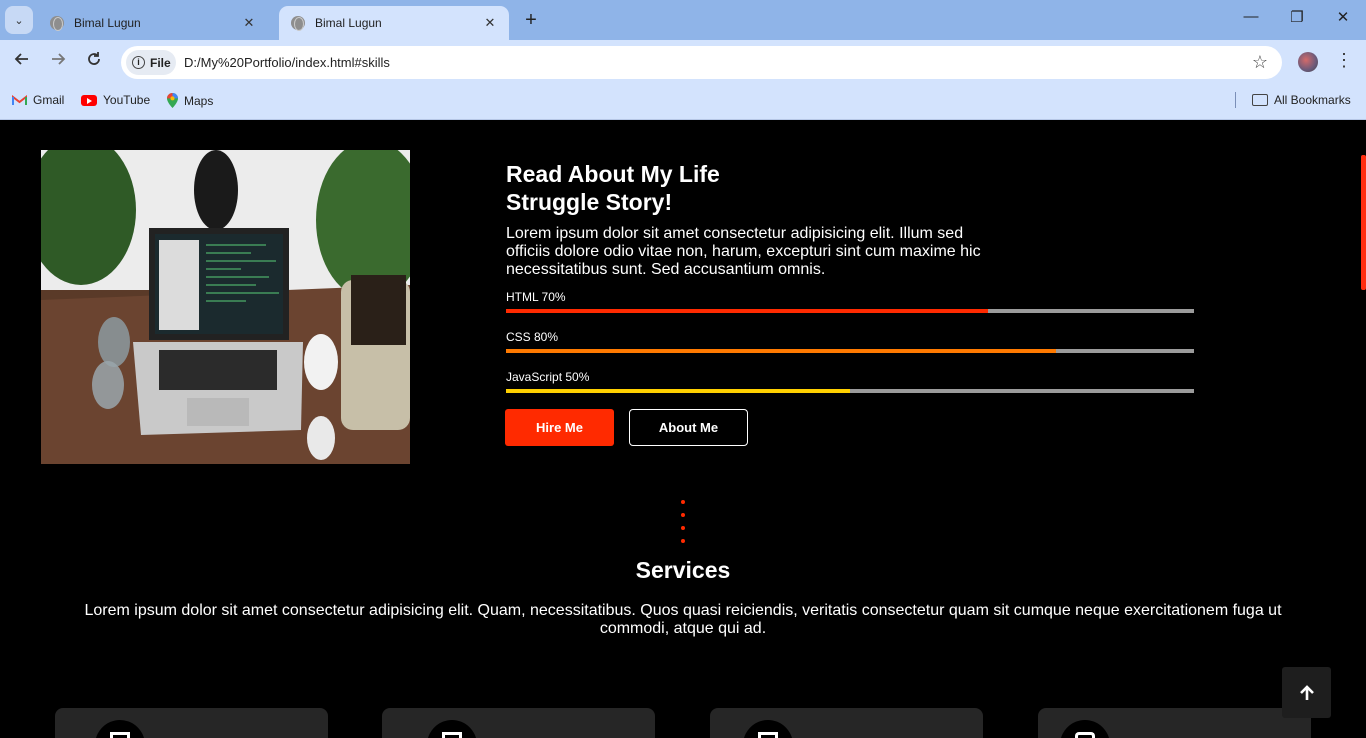 This screenshot has height=738, width=1366. I want to click on tab-active: Bimal Lugun ✕, so click(394, 23).